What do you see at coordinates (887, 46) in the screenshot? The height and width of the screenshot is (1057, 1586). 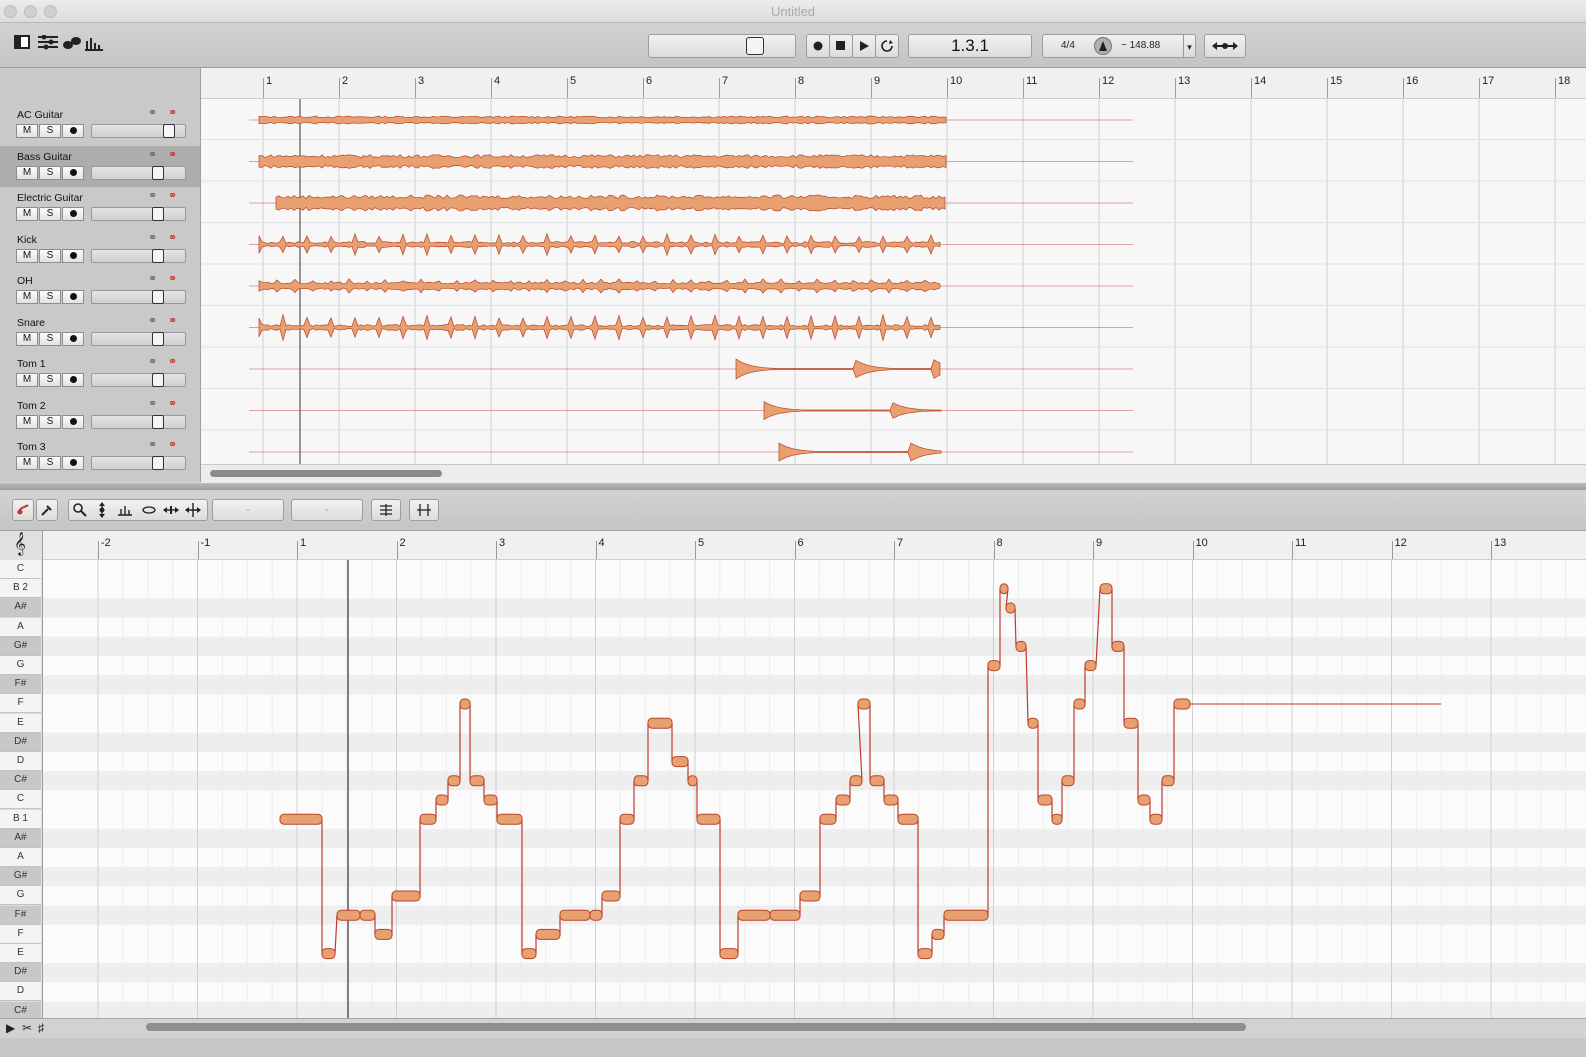 I see `loop-button` at bounding box center [887, 46].